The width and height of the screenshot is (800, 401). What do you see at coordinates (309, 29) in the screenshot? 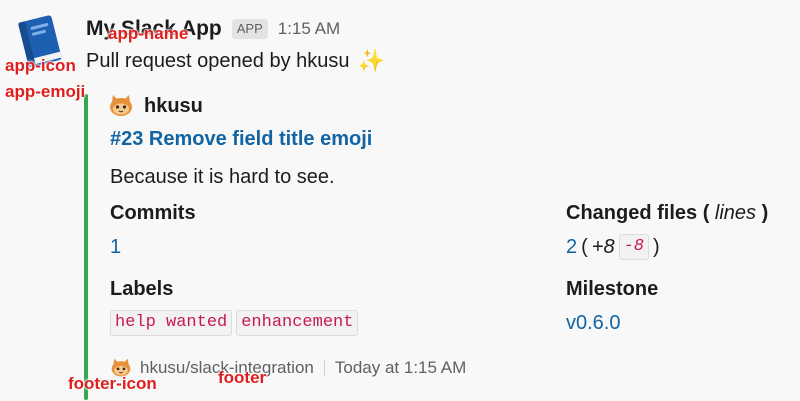
I see `message-timestamp: 1:15 AM` at bounding box center [309, 29].